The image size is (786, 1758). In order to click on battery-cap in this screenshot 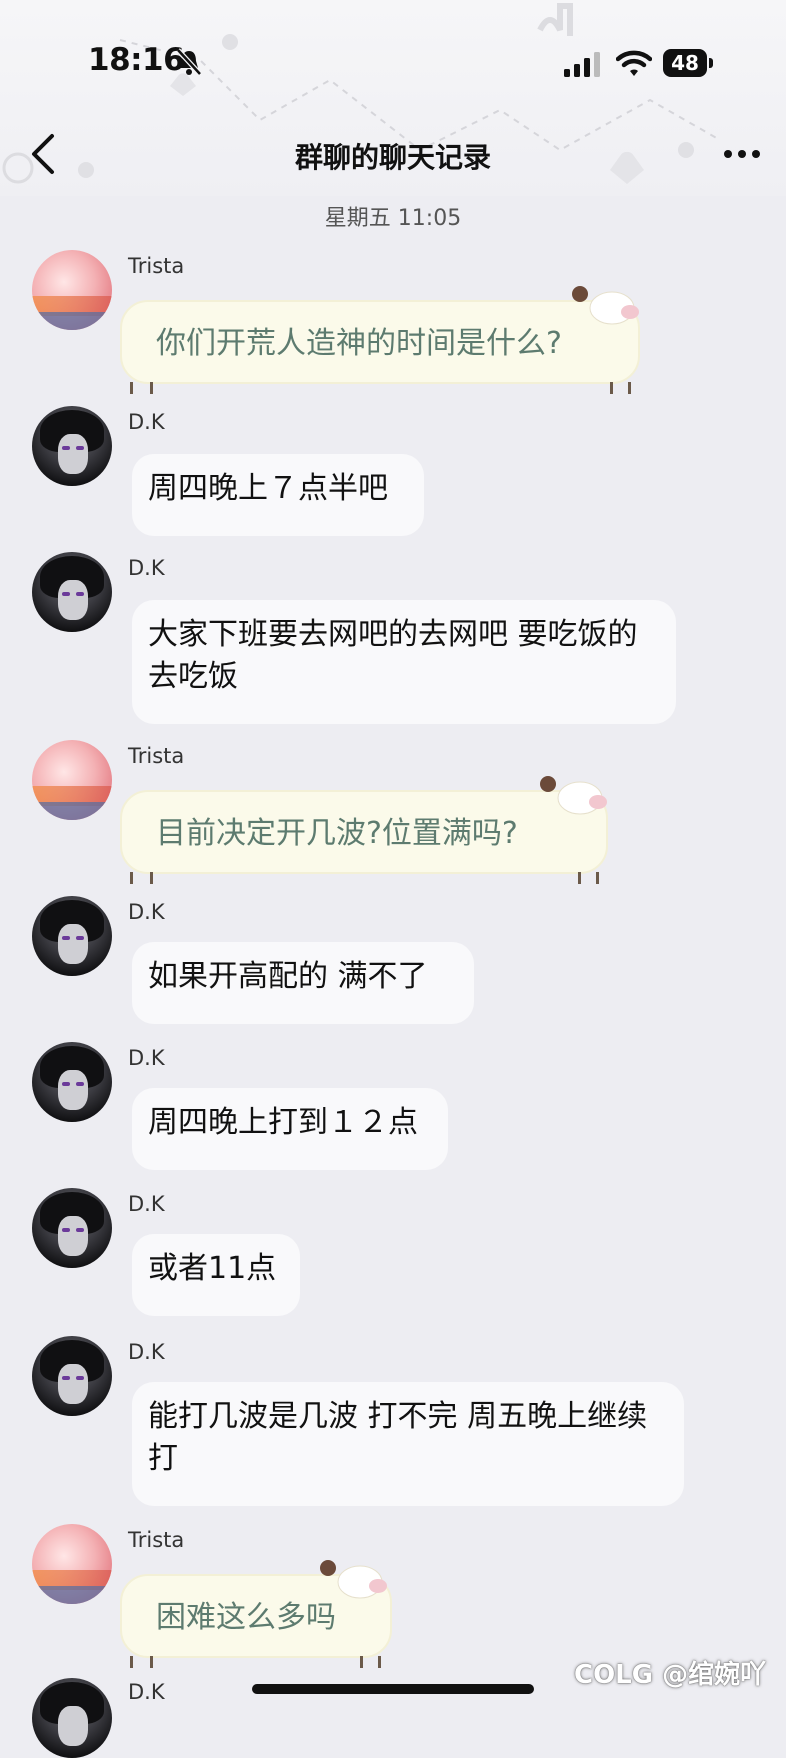, I will do `click(711, 63)`.